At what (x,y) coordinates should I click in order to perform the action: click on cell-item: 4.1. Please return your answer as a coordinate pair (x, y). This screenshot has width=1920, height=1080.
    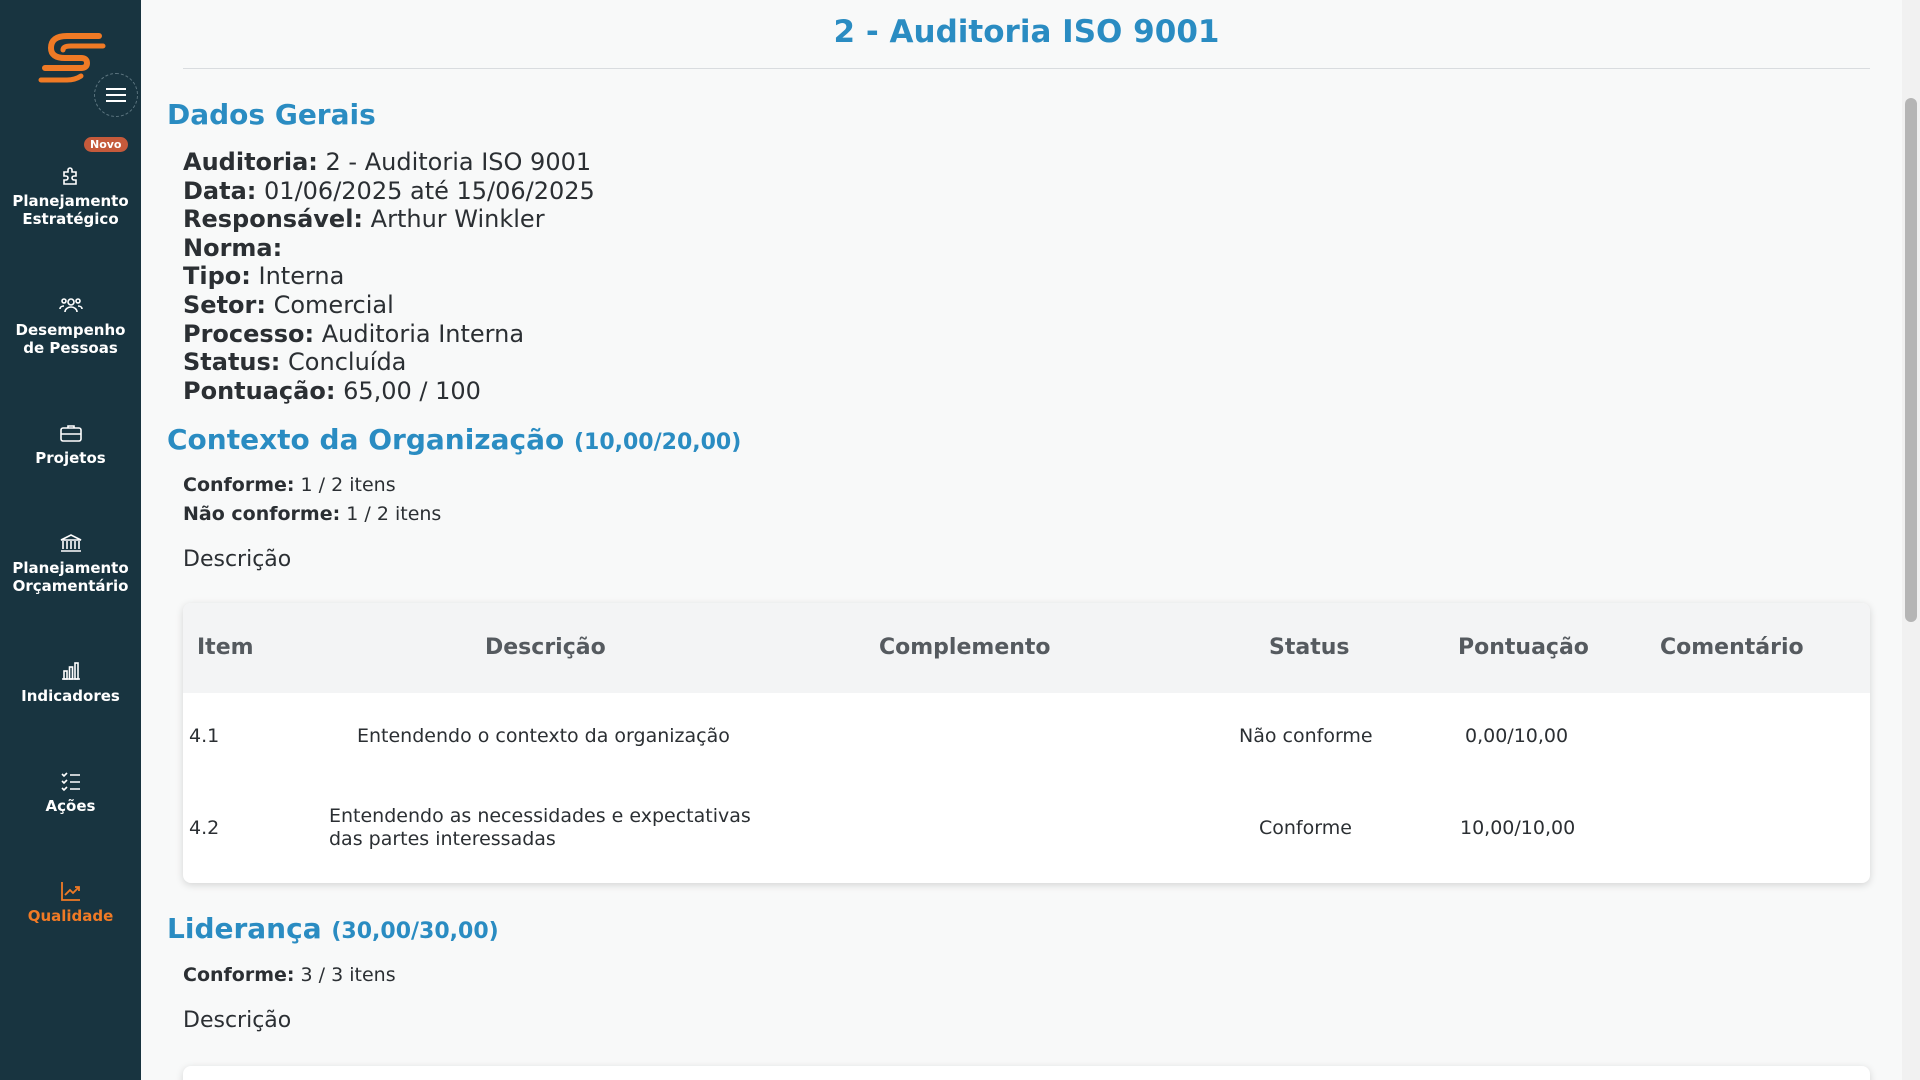
    Looking at the image, I should click on (204, 736).